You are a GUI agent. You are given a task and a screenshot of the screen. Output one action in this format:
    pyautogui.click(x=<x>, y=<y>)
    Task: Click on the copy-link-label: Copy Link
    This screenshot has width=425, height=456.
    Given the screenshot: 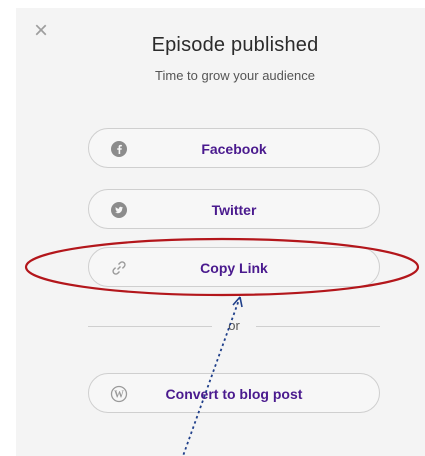 What is the action you would take?
    pyautogui.click(x=234, y=268)
    